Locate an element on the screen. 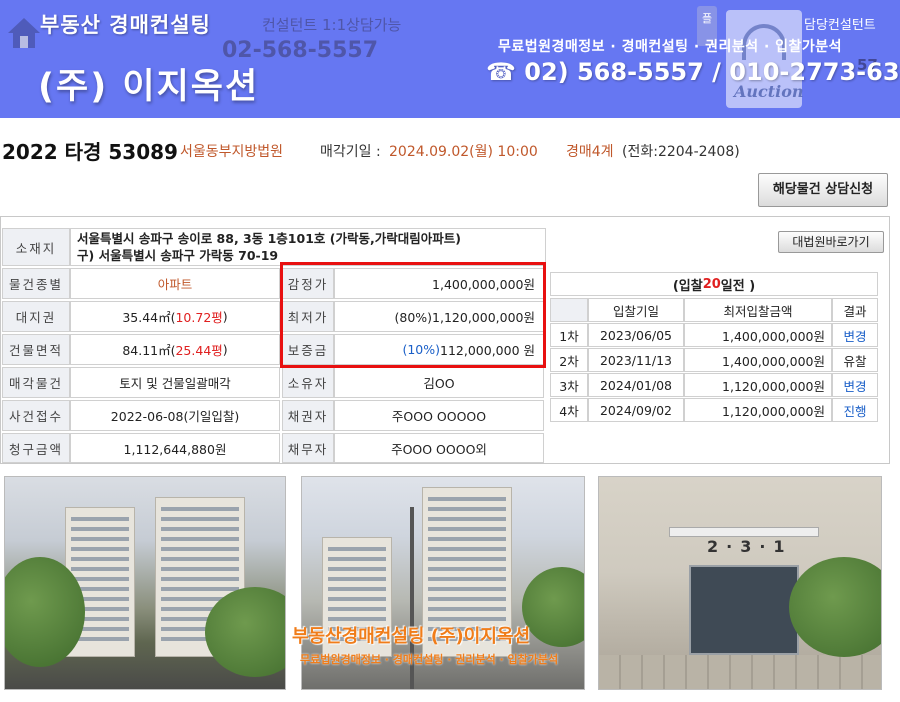  building-area-pyeong: 25.44평 is located at coordinates (199, 350).